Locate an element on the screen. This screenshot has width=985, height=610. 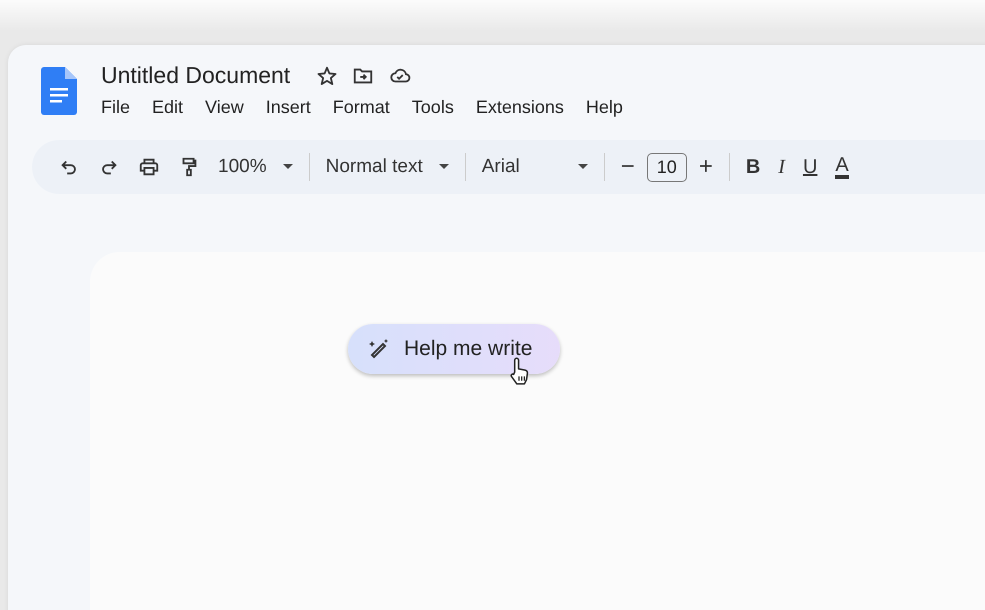
menu-item: View is located at coordinates (224, 107).